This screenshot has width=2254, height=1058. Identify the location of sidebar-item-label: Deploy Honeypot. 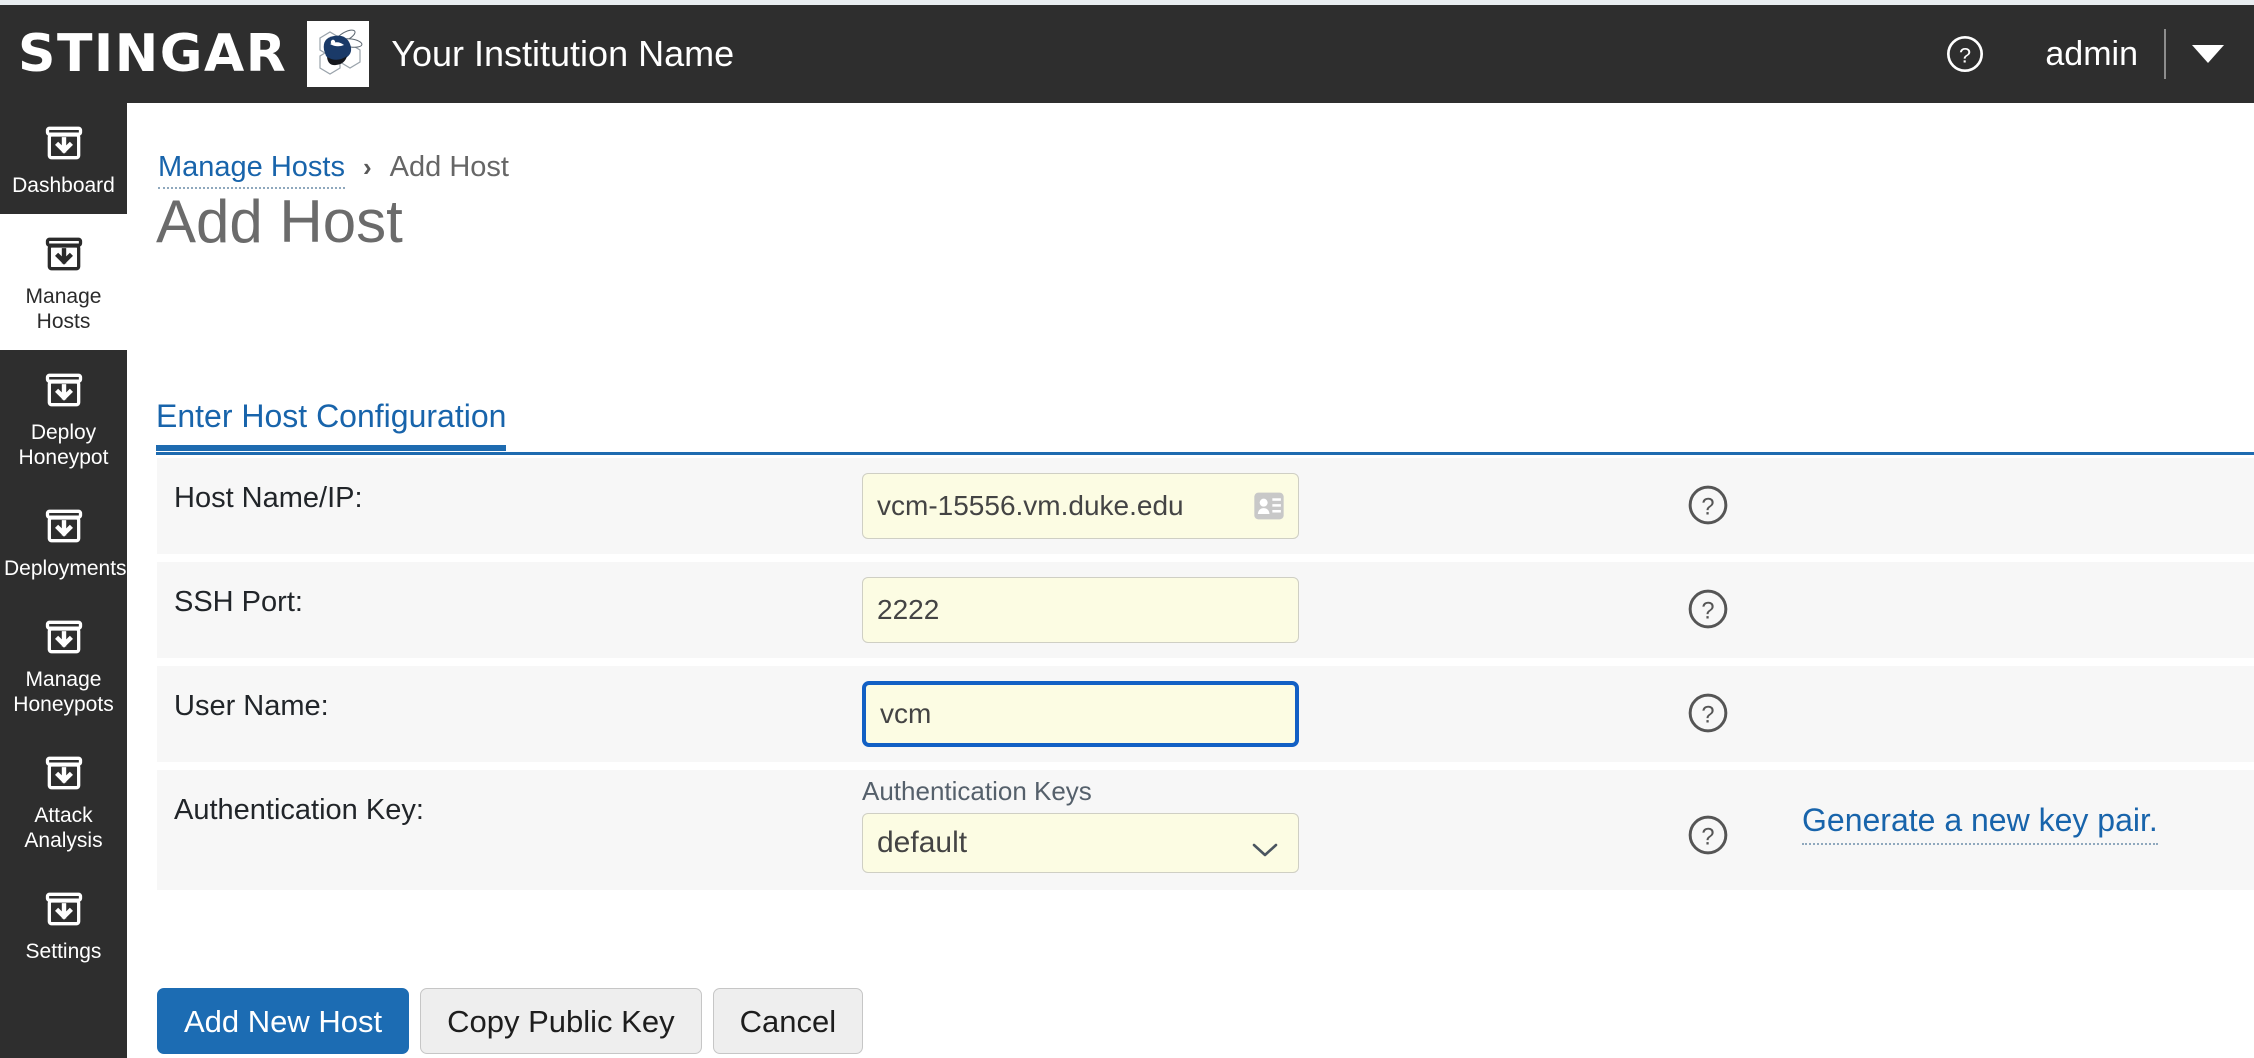
(63, 445).